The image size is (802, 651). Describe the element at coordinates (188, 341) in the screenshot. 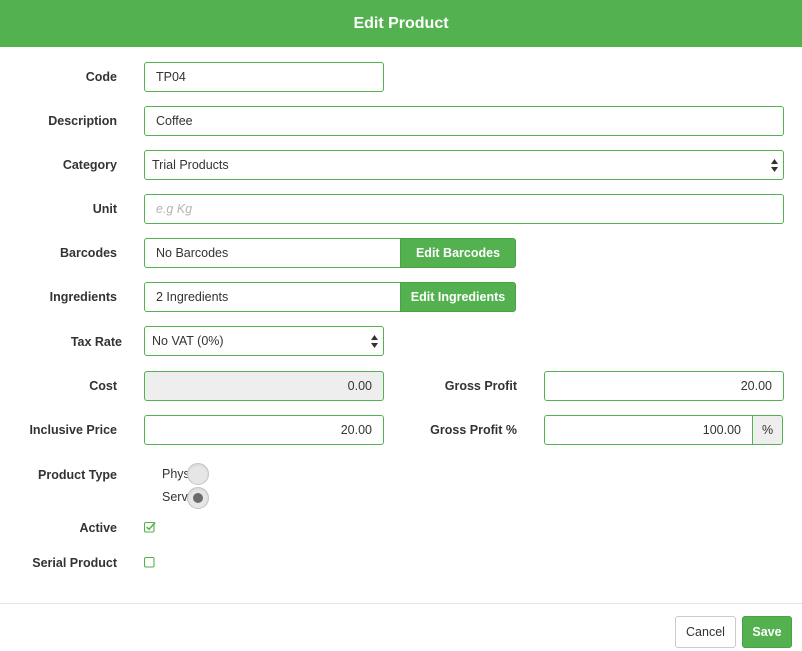

I see `tax-rate-value: No VAT (0%)` at that location.